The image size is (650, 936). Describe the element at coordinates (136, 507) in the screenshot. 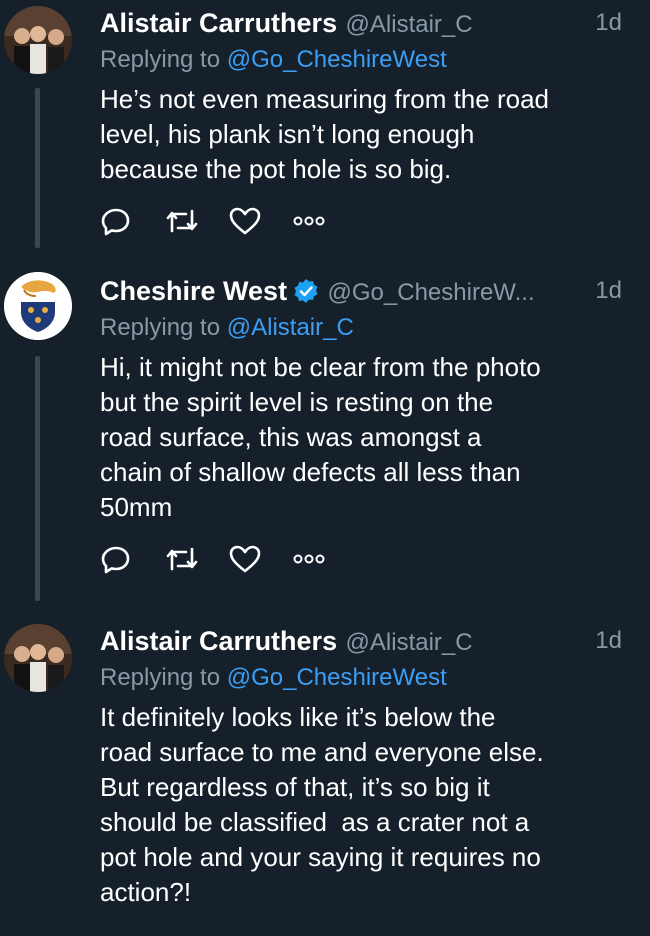

I see `tweet-text-line: 50mm` at that location.